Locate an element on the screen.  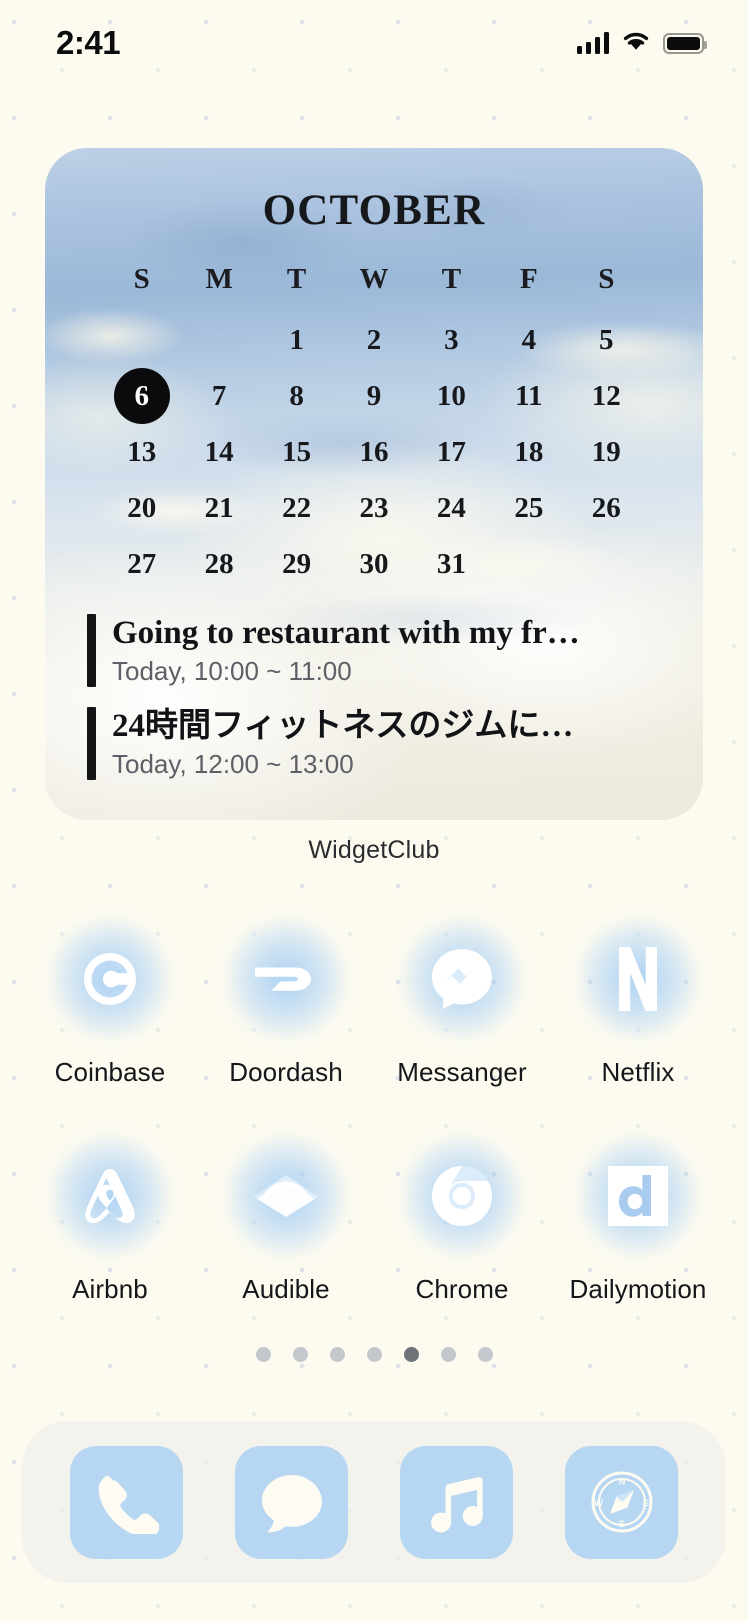
calendar-day: 16 is located at coordinates (374, 451).